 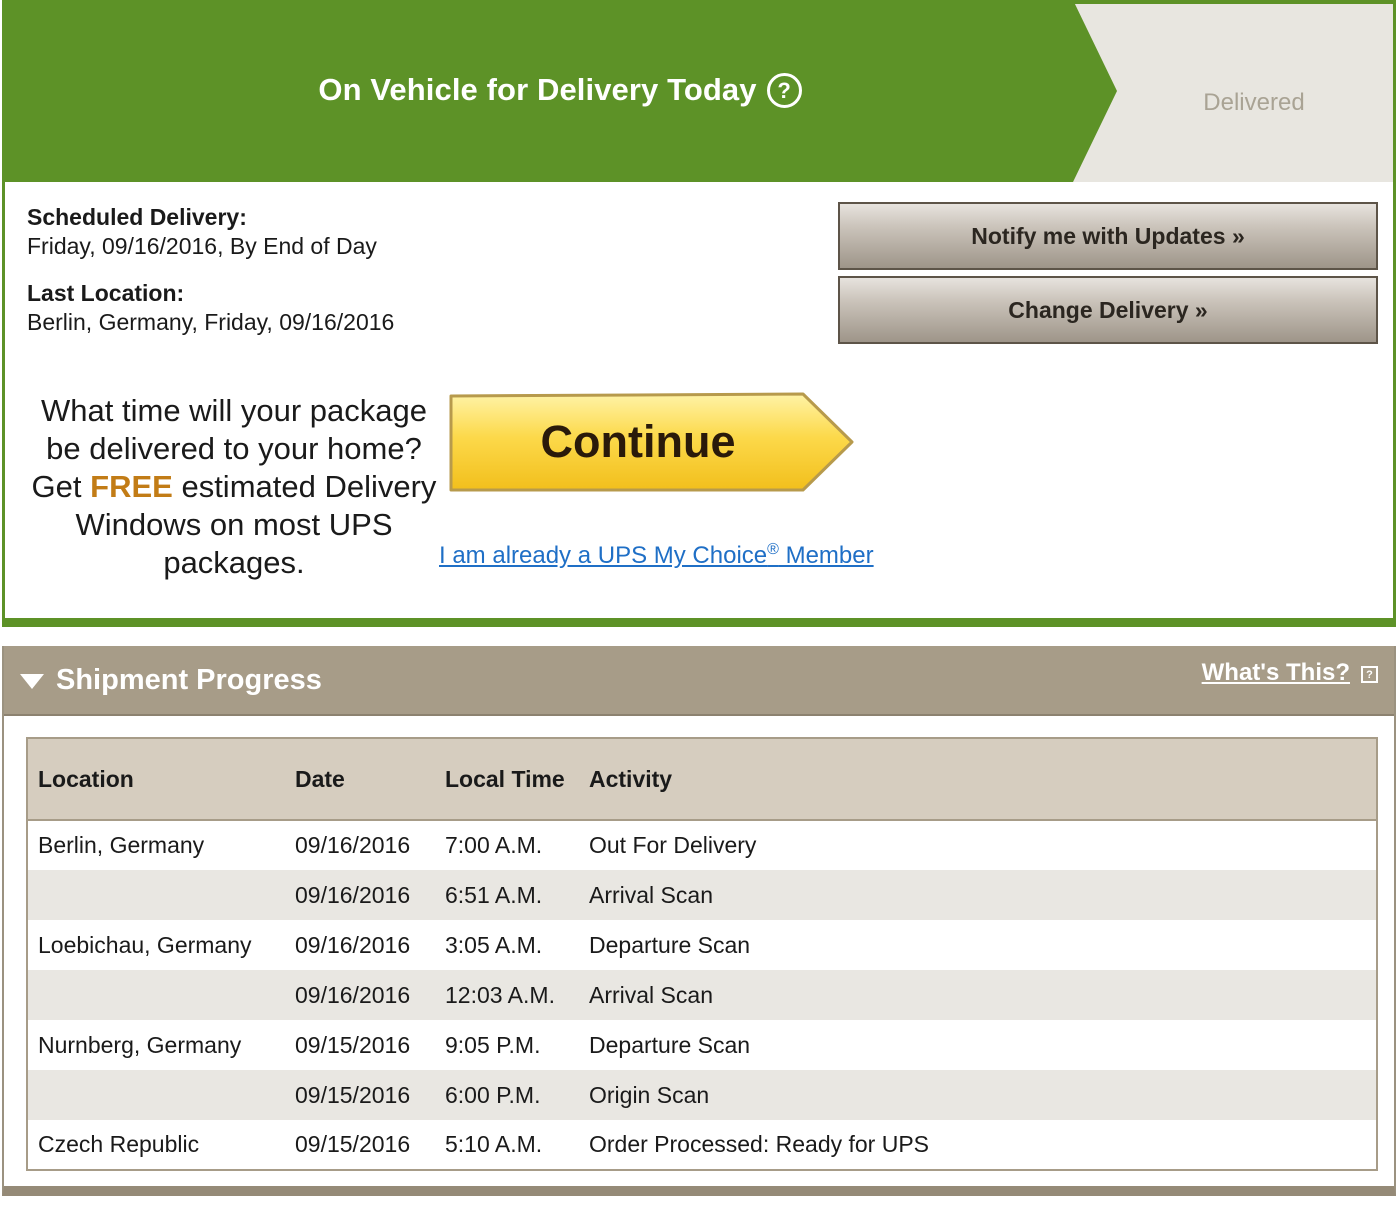 I want to click on cell-time: 12:03 A.M., so click(x=500, y=994).